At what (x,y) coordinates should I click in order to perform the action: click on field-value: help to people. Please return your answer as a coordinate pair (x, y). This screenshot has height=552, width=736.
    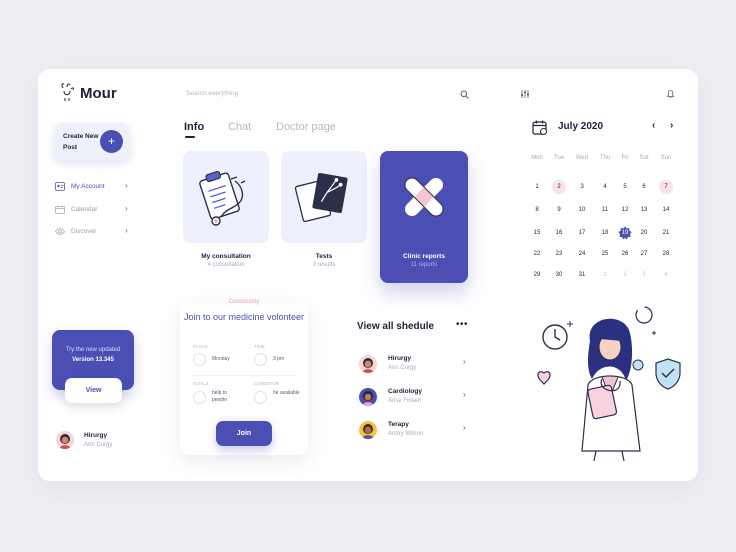
    Looking at the image, I should click on (220, 396).